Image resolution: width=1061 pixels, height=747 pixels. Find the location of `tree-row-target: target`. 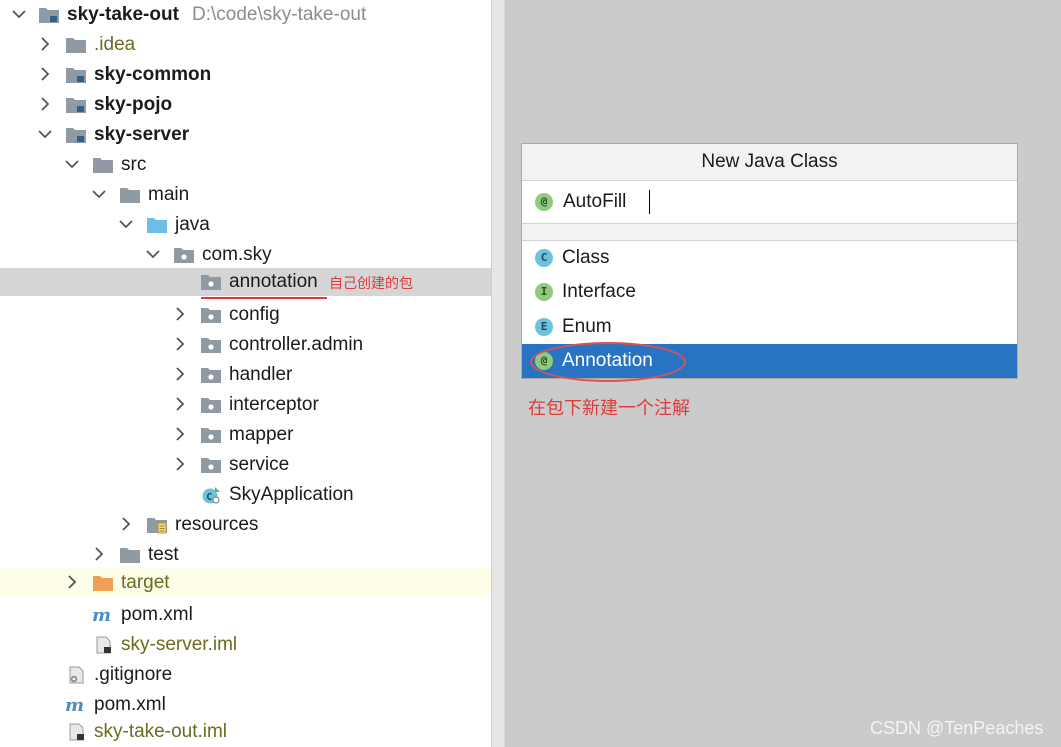

tree-row-target: target is located at coordinates (252, 582).